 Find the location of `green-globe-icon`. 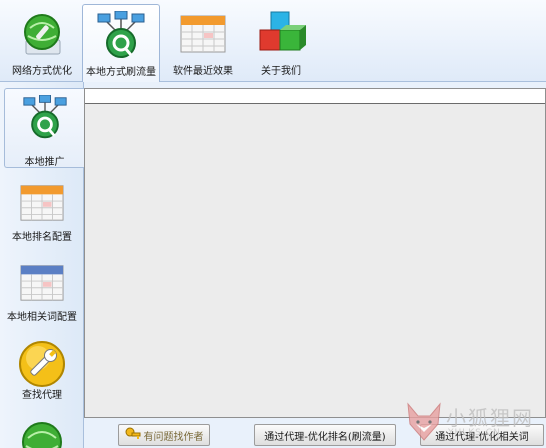

green-globe-icon is located at coordinates (42, 434).